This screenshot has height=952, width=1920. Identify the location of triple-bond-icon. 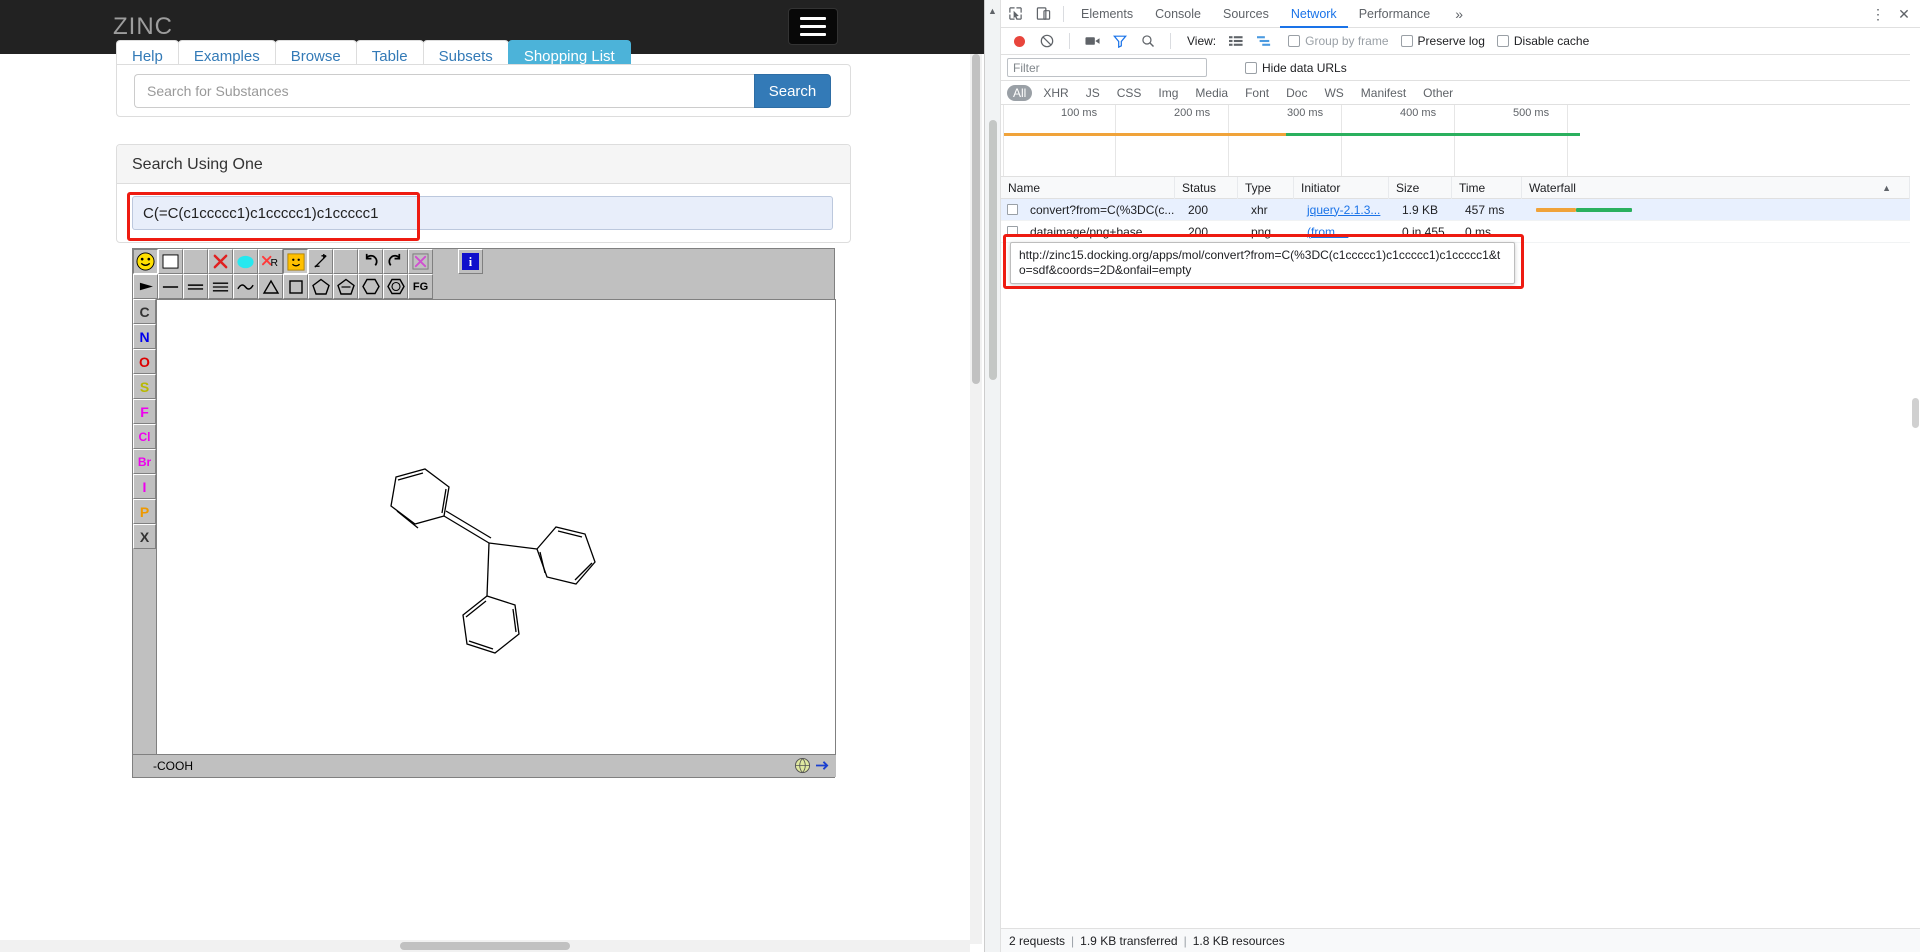
(220, 286).